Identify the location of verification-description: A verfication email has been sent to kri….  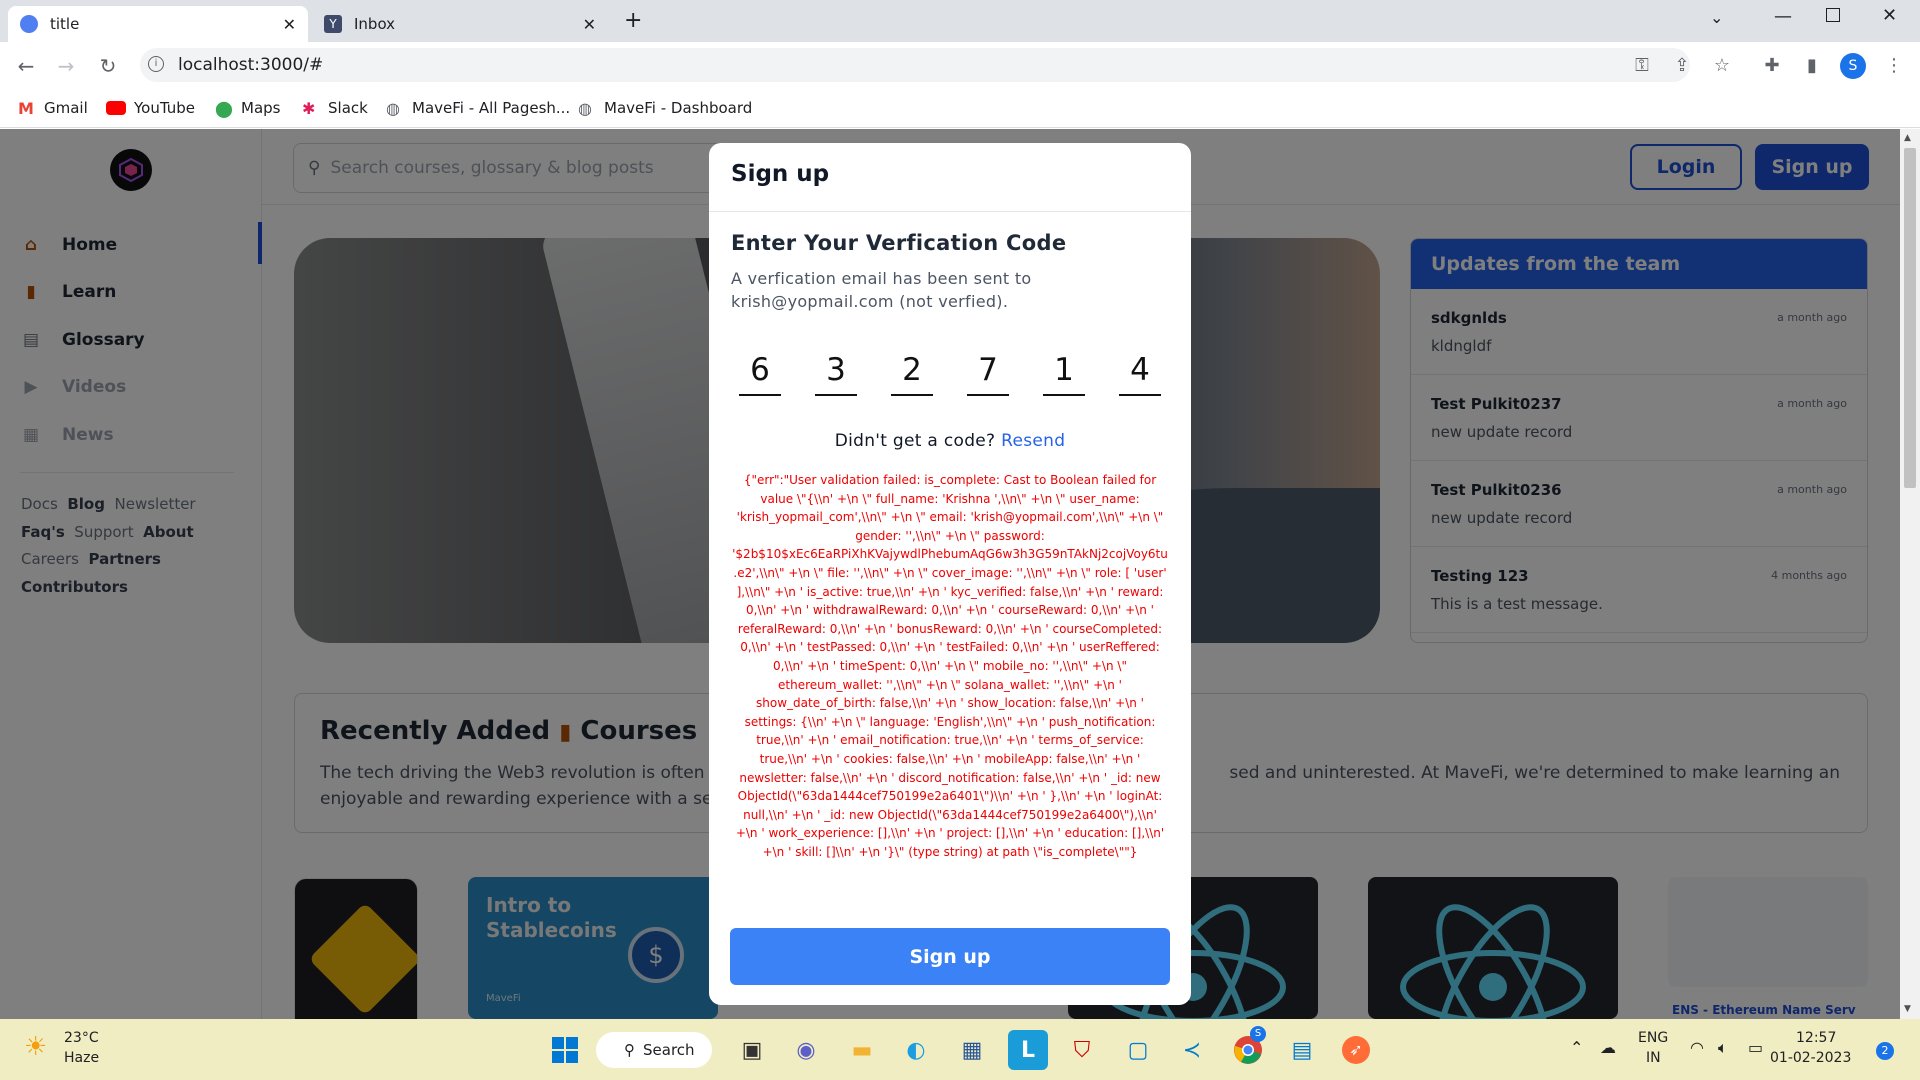
(881, 290).